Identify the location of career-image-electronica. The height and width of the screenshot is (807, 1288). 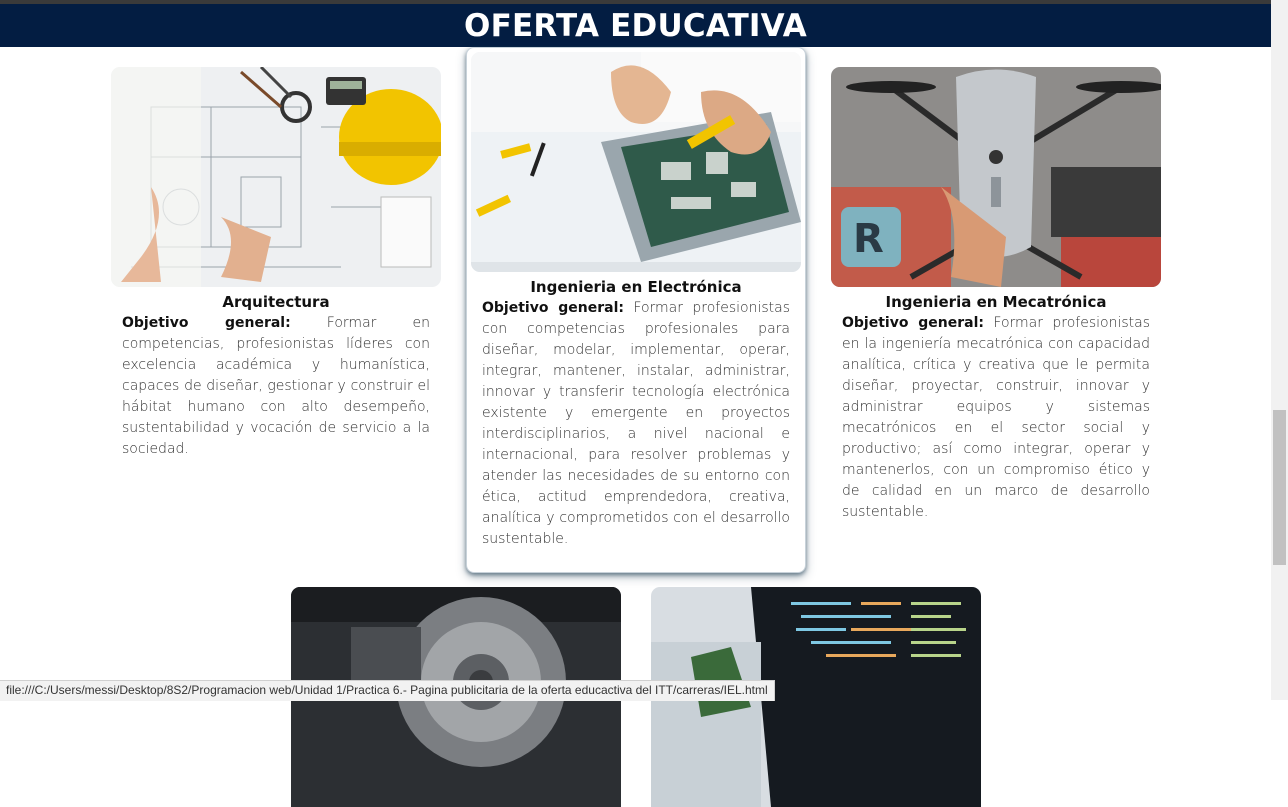
(636, 162).